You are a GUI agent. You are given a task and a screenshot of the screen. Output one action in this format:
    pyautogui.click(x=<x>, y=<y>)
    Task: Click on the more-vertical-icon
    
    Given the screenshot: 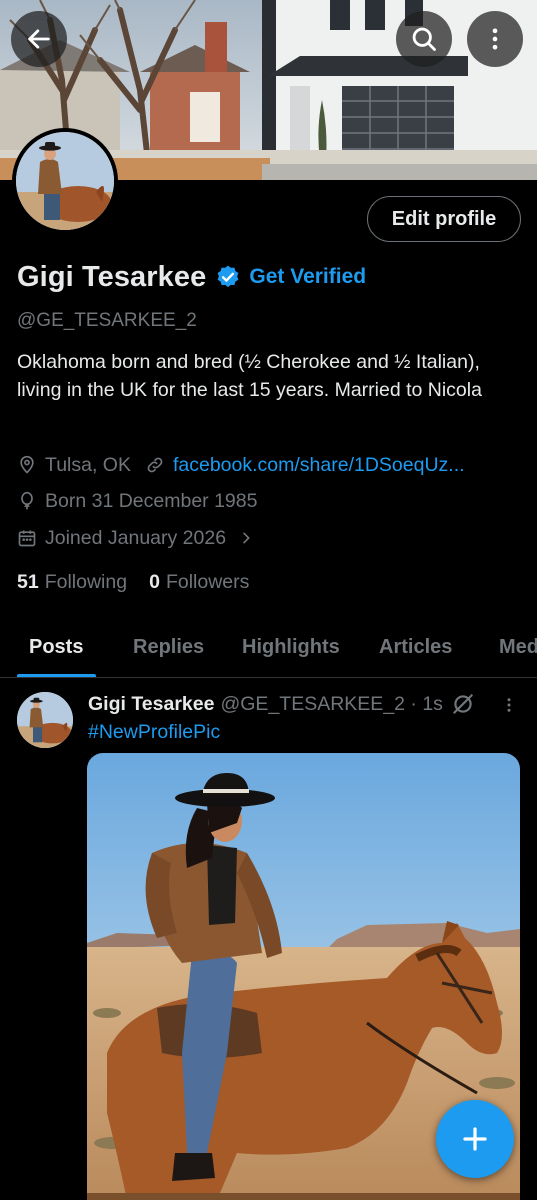 What is the action you would take?
    pyautogui.click(x=495, y=39)
    